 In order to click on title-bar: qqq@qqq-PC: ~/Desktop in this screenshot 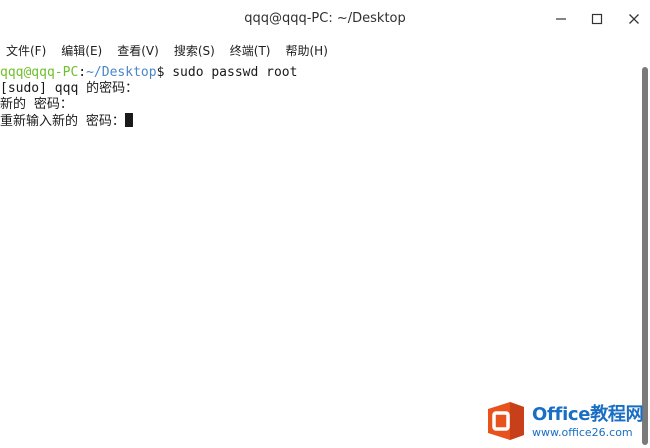, I will do `click(325, 19)`.